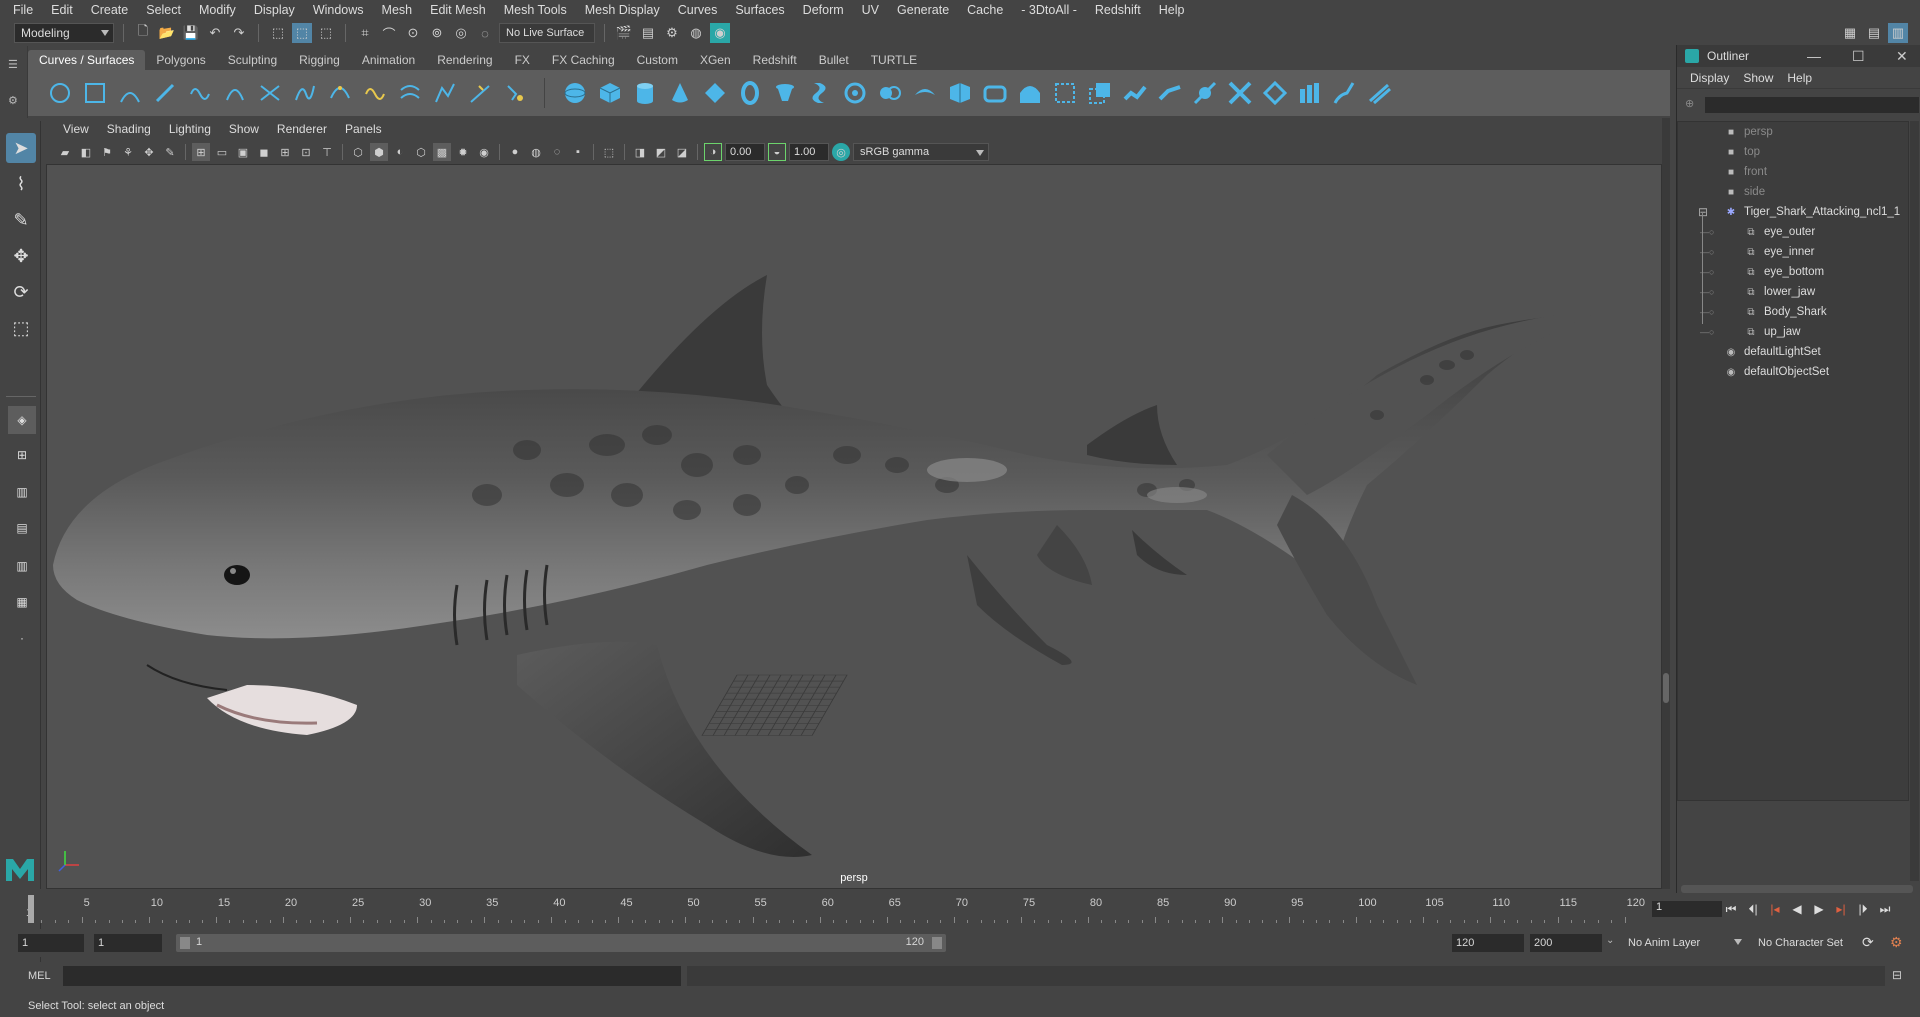 The height and width of the screenshot is (1017, 1920). What do you see at coordinates (1757, 292) in the screenshot?
I see `outliner-item: —○ ⧉ lower_jaw` at bounding box center [1757, 292].